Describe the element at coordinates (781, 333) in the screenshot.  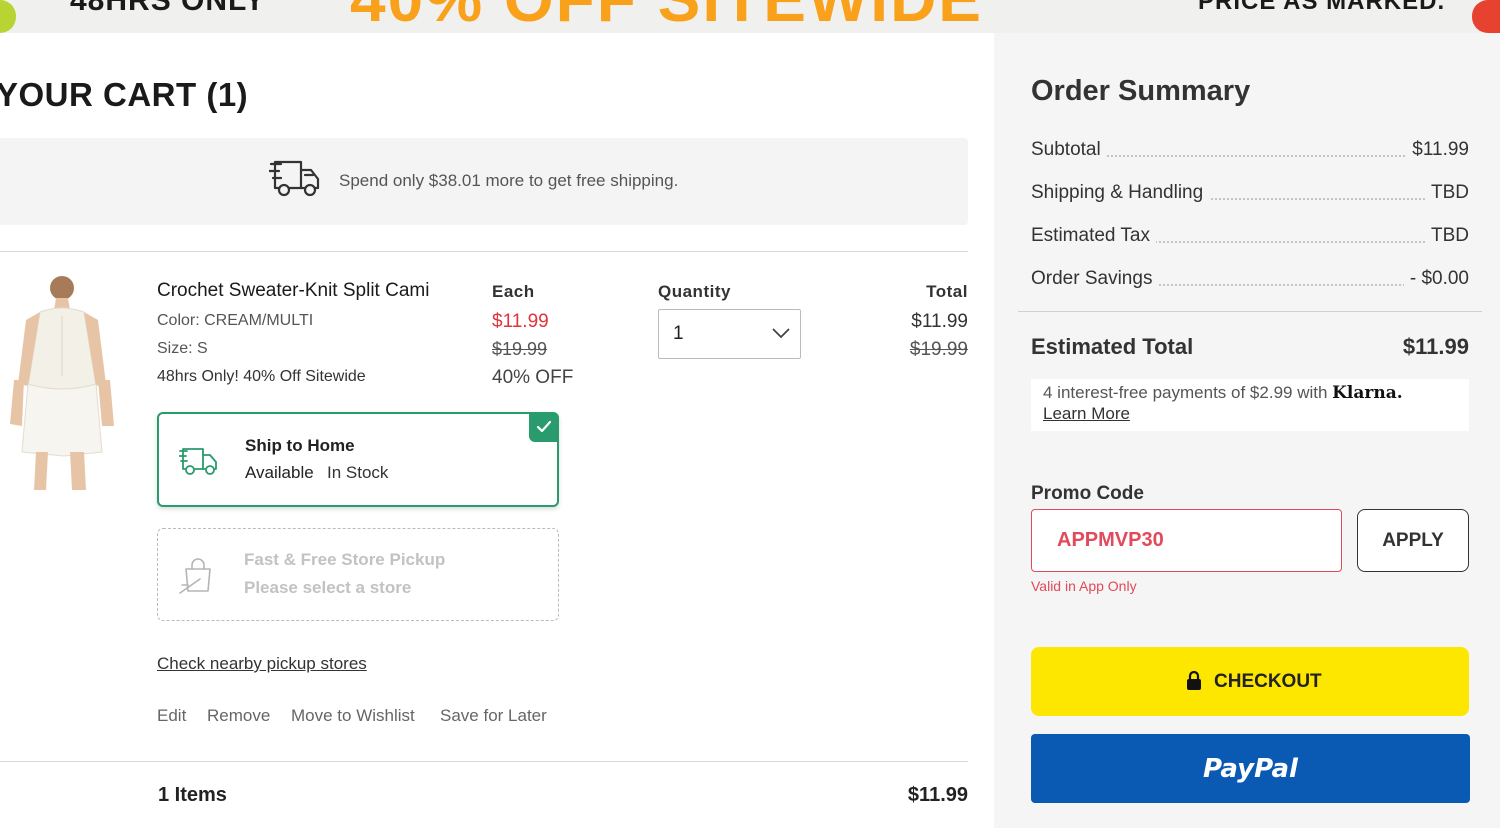
I see `chevron-down-icon` at that location.